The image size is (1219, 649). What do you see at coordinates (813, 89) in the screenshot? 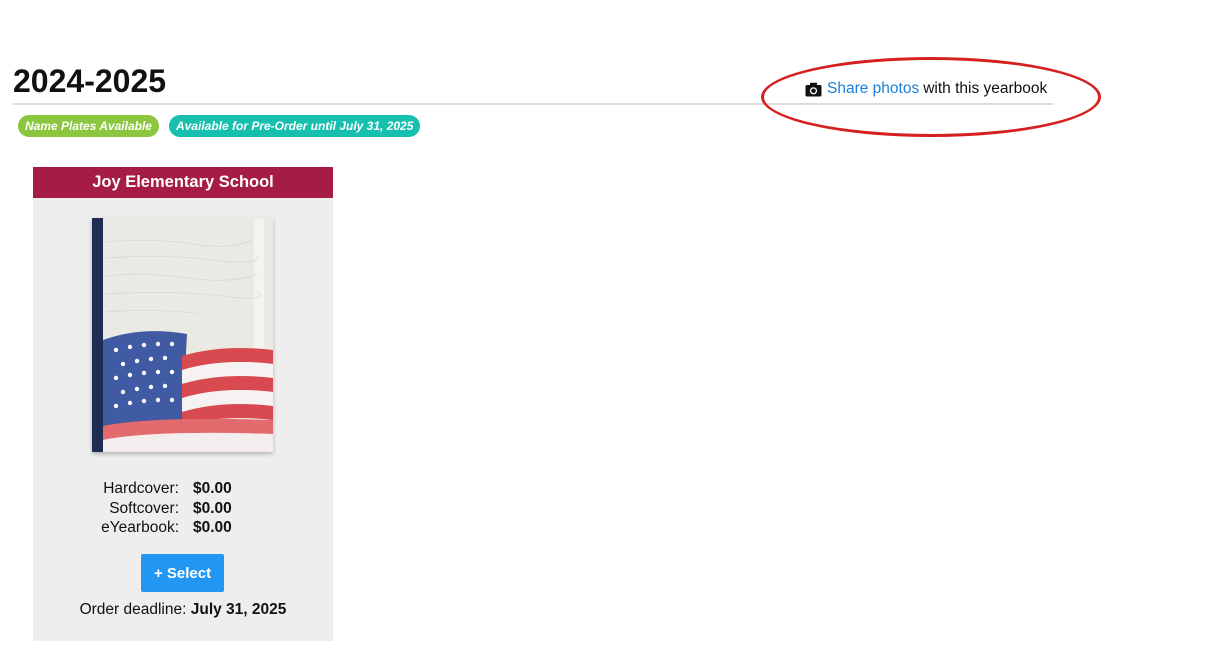
I see `camera-icon` at bounding box center [813, 89].